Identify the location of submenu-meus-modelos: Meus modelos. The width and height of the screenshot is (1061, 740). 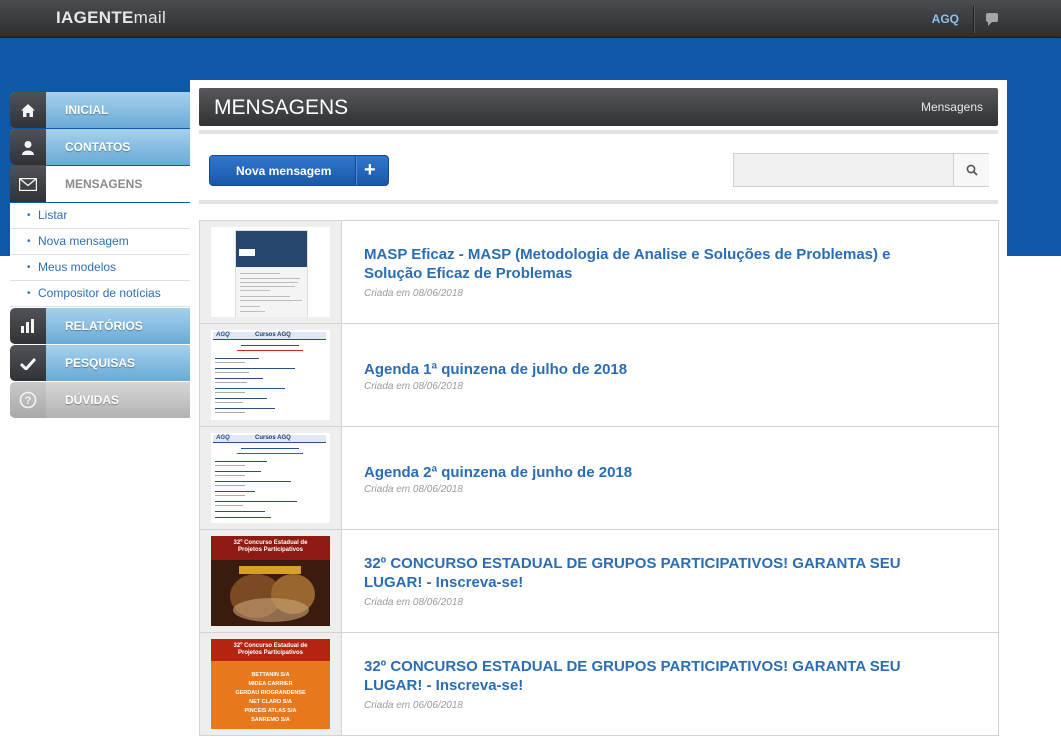
(100, 268).